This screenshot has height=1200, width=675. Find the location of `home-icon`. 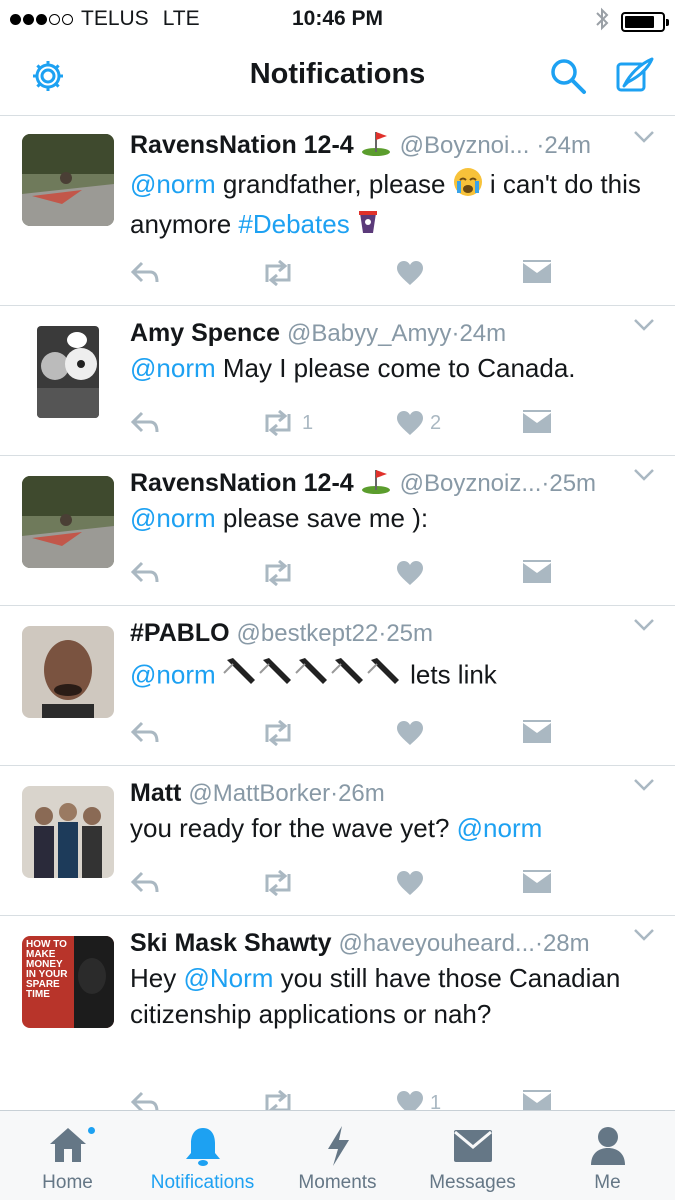

home-icon is located at coordinates (67, 1147).